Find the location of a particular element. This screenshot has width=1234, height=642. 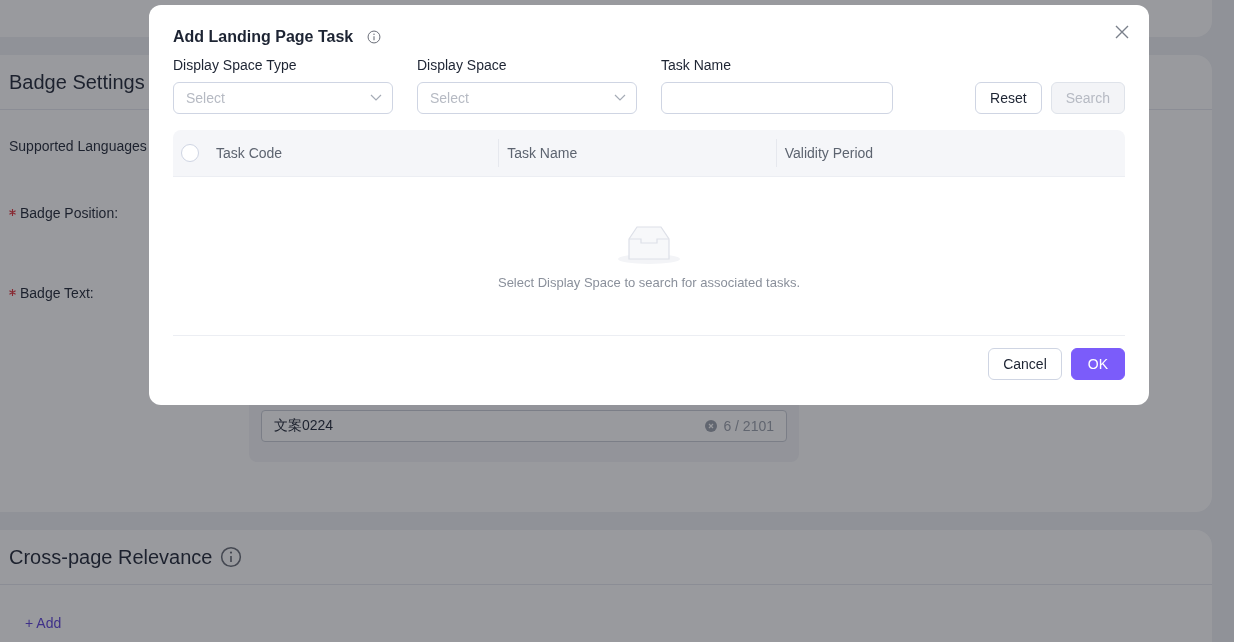

empty-state-message: Select Display Space to search for associated tasks. is located at coordinates (648, 282).